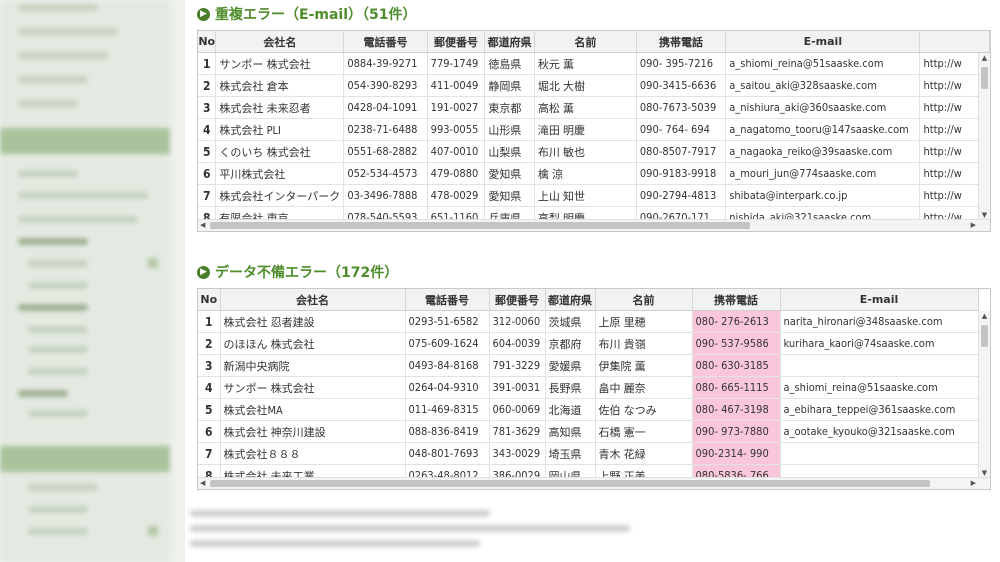 This screenshot has width=1000, height=562. What do you see at coordinates (879, 321) in the screenshot?
I see `table-cell: narita_hironari@348saaske.com` at bounding box center [879, 321].